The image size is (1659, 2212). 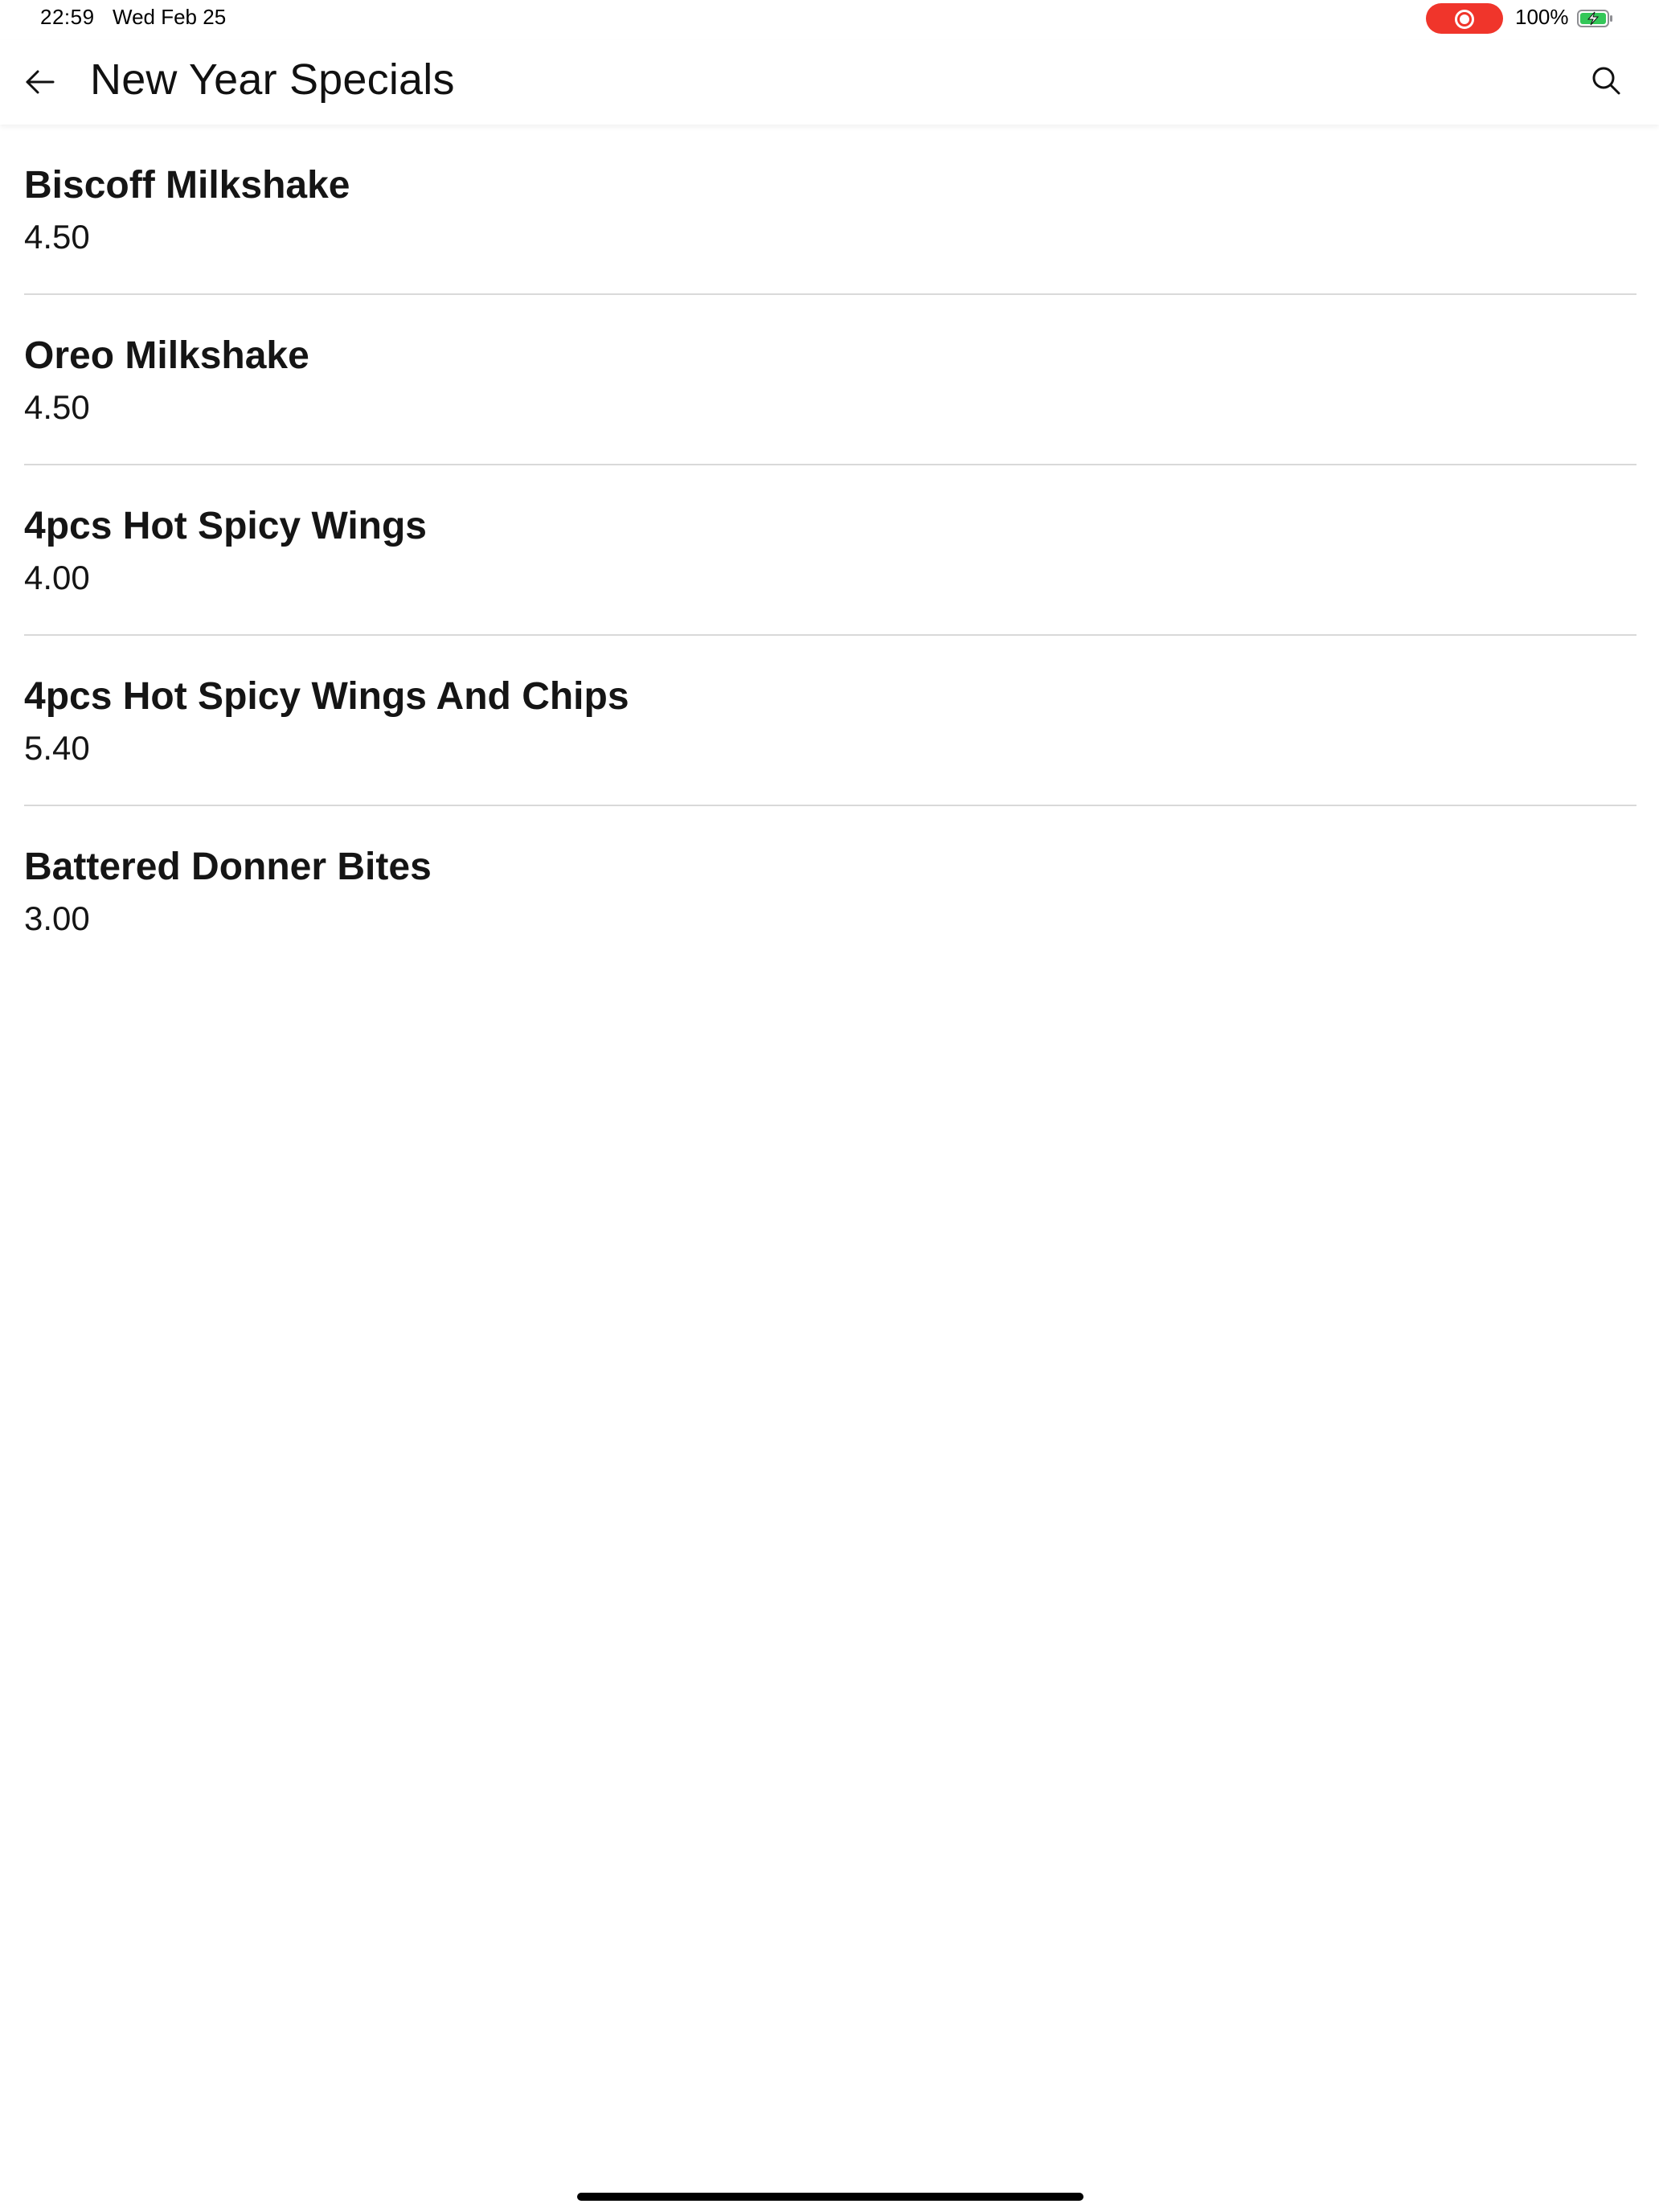 I want to click on page-title: New Year Specials, so click(x=272, y=79).